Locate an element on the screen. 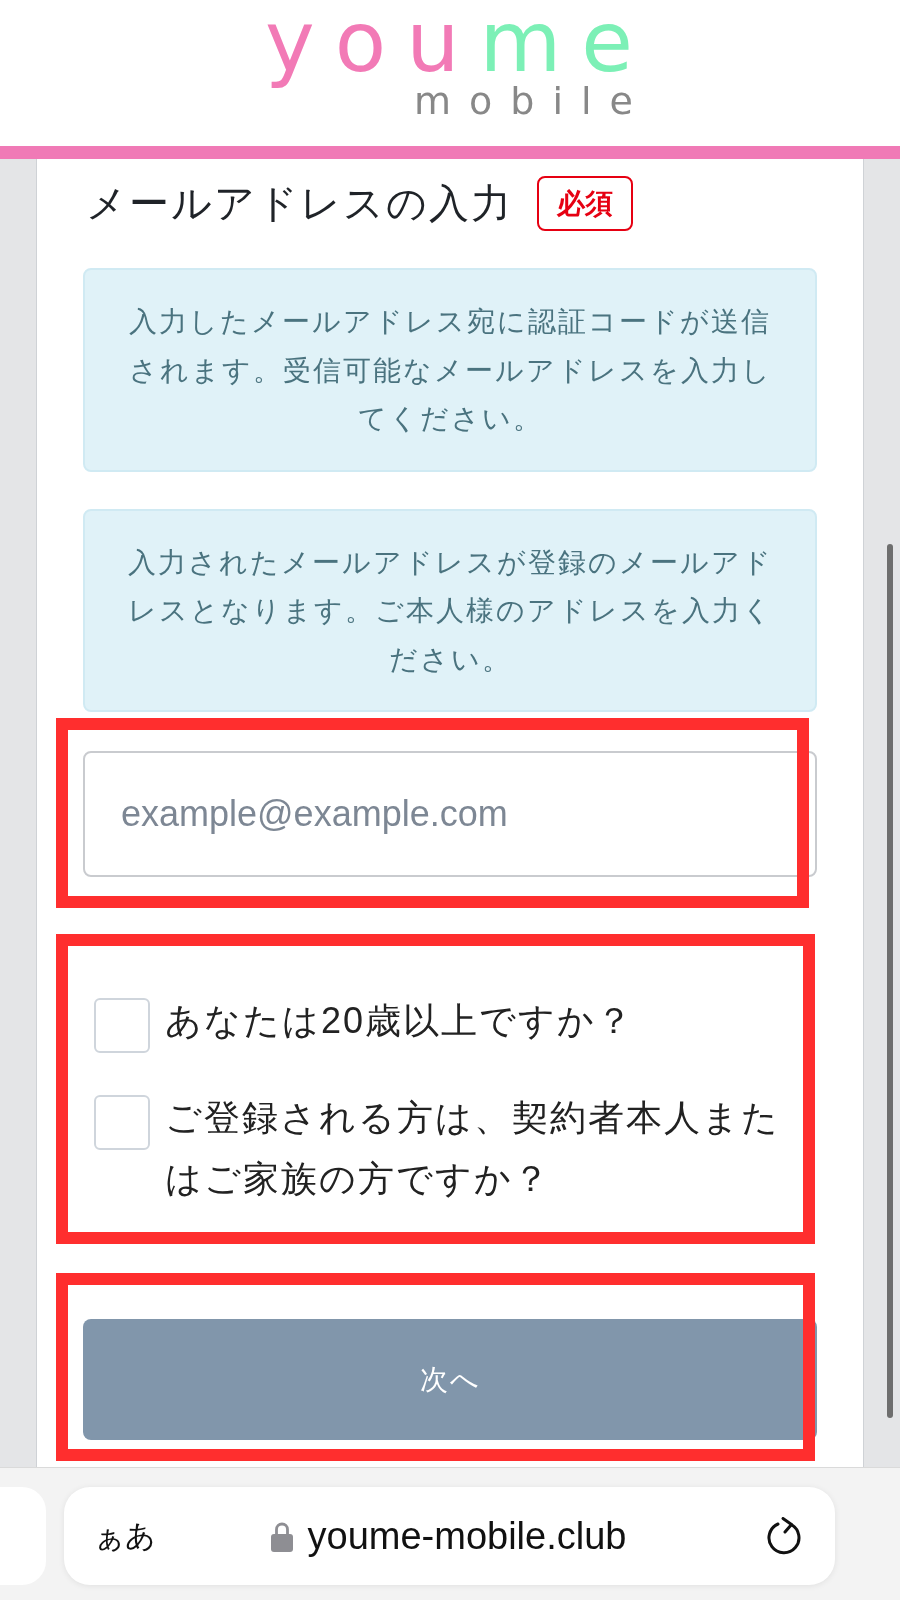 The width and height of the screenshot is (900, 1600). logo-subtitle: mobile is located at coordinates (532, 101).